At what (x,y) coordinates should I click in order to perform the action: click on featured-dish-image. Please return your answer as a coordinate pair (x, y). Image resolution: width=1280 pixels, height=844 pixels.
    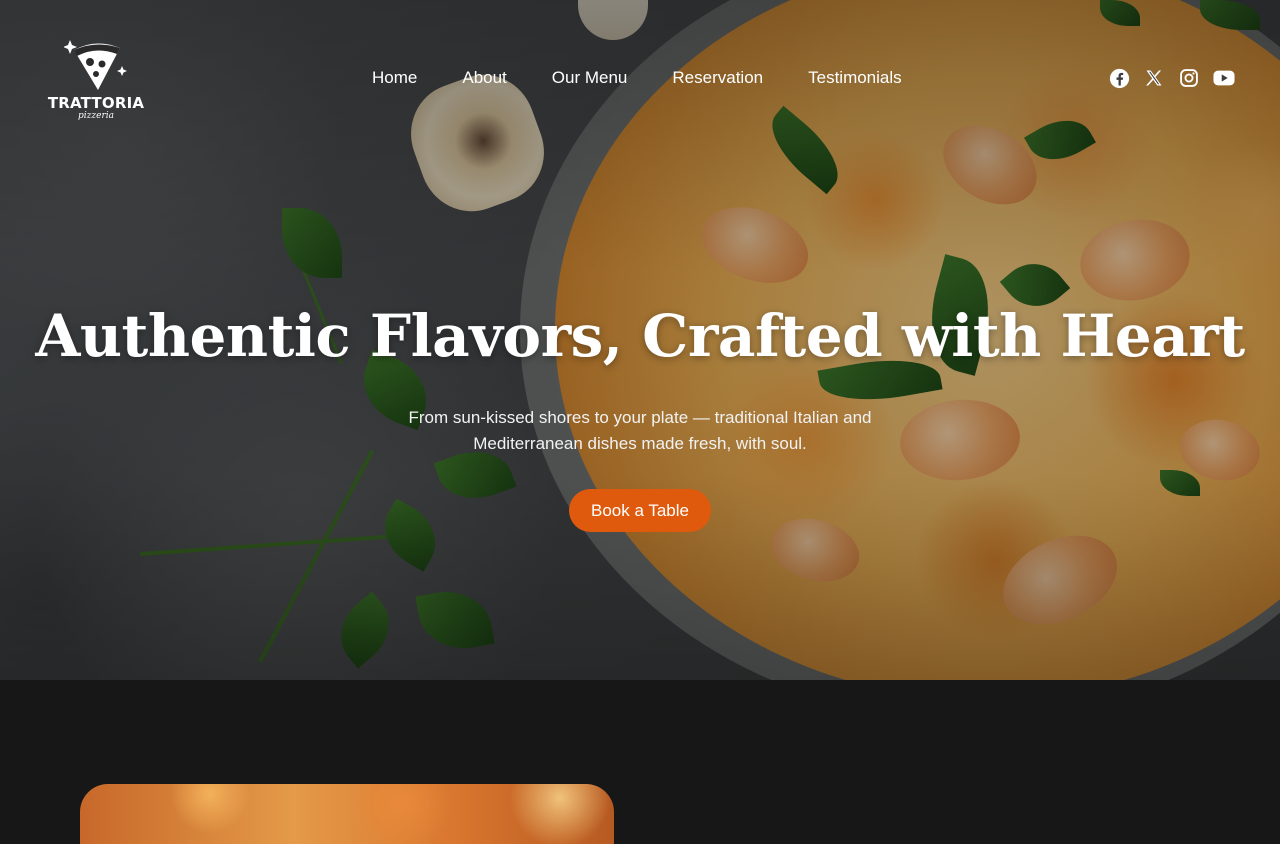
    Looking at the image, I should click on (347, 814).